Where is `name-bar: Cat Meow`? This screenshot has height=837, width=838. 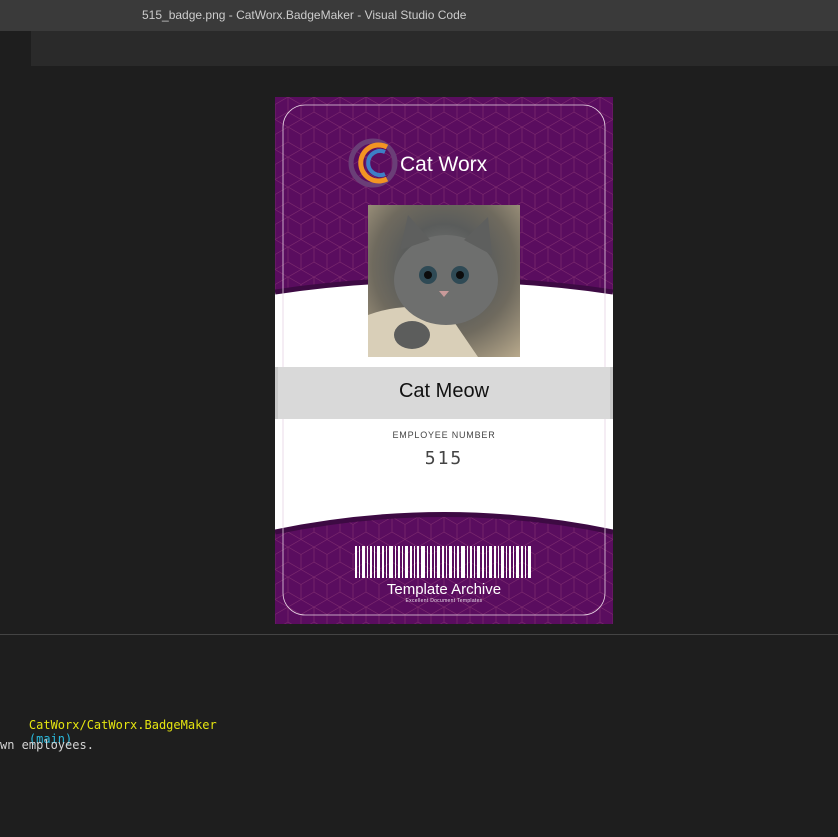 name-bar: Cat Meow is located at coordinates (444, 393).